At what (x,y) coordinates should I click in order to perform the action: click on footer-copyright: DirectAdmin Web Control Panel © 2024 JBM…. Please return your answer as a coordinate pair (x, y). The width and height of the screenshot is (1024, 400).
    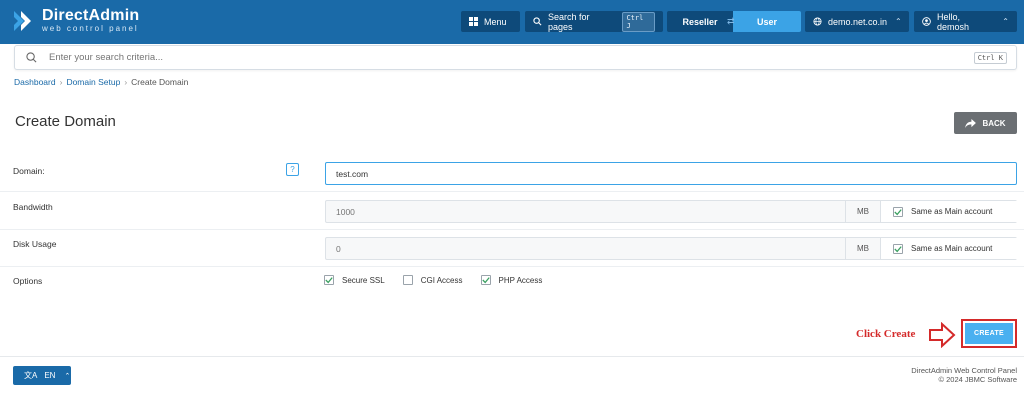
    Looking at the image, I should click on (964, 375).